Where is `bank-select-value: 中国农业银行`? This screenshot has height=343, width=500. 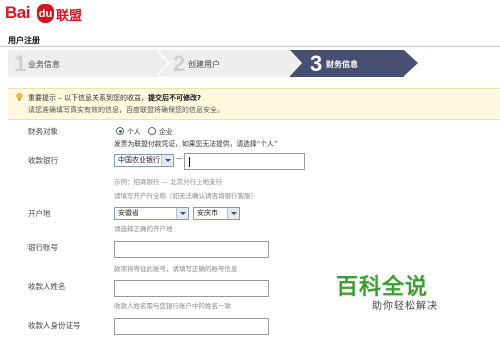
bank-select-value: 中国农业银行 is located at coordinates (139, 160).